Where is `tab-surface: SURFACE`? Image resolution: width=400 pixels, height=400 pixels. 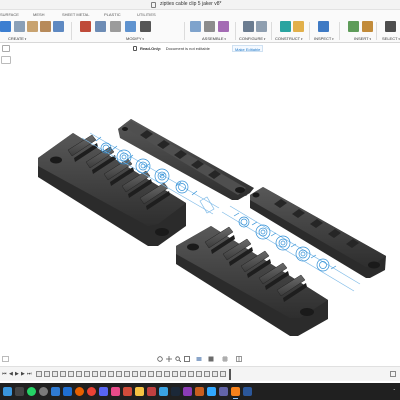
tab-surface: SURFACE is located at coordinates (9, 14).